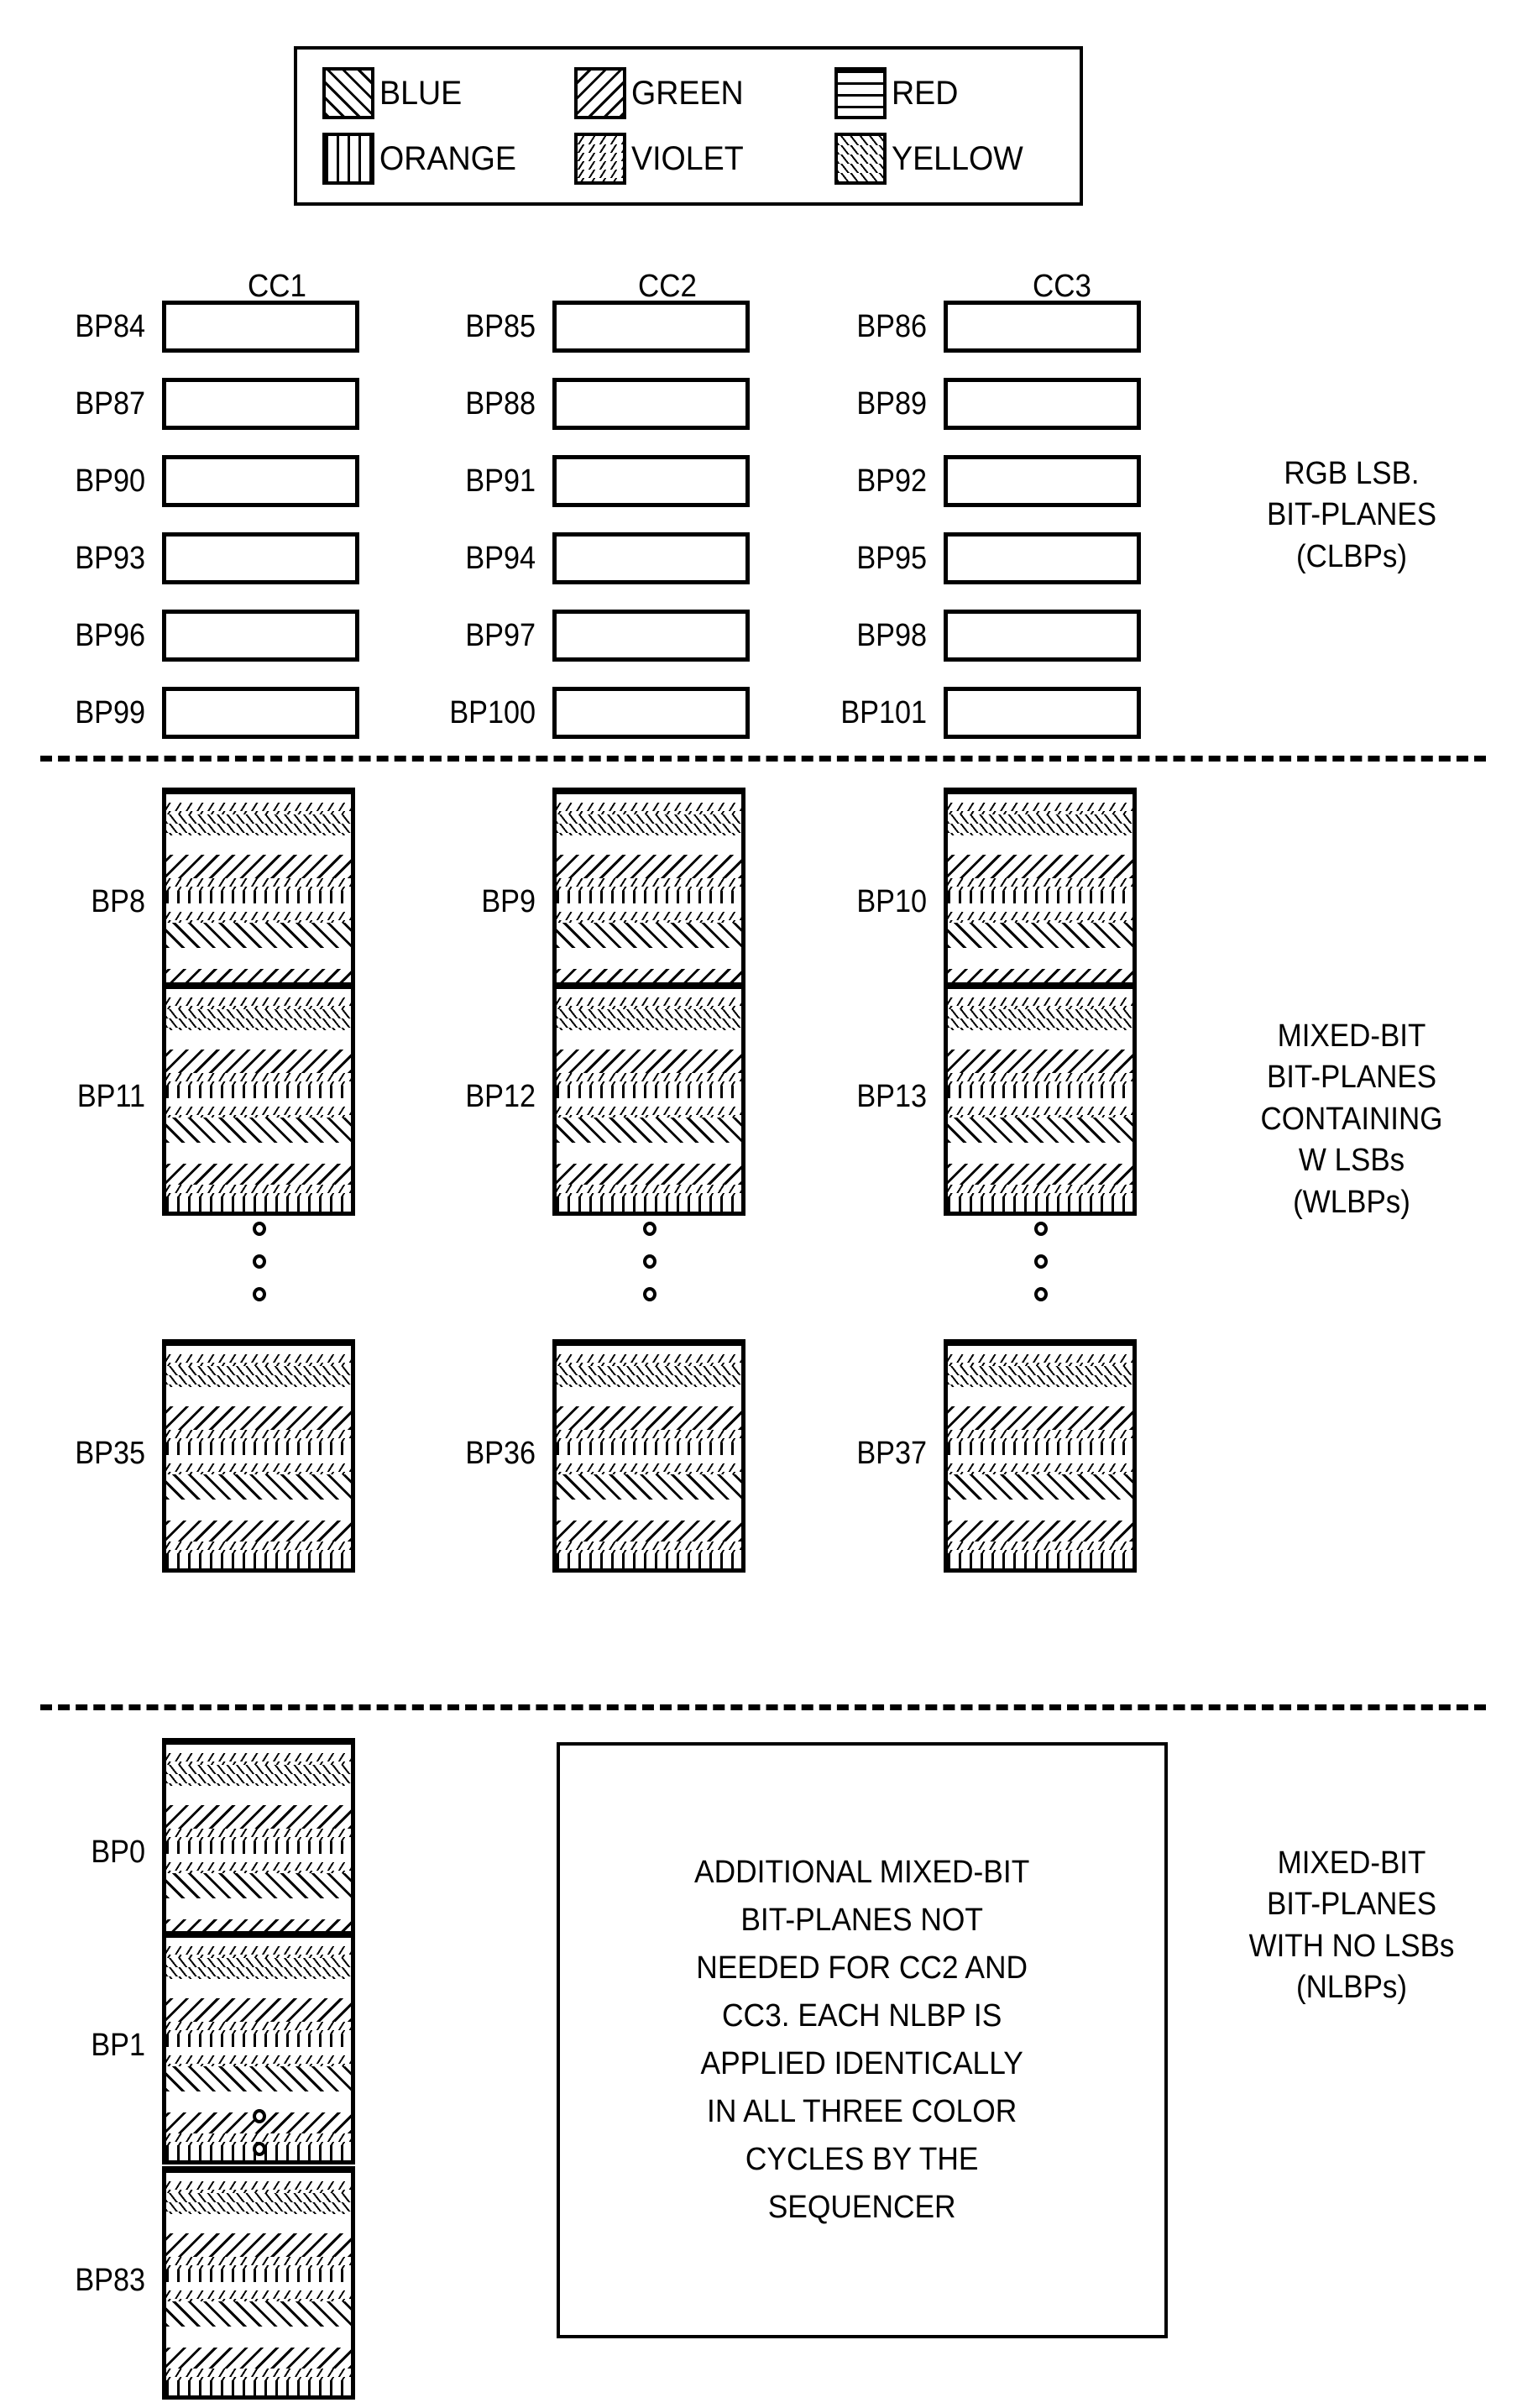 Image resolution: width=1517 pixels, height=2408 pixels. I want to click on legend-label-orange: ORANGE, so click(447, 158).